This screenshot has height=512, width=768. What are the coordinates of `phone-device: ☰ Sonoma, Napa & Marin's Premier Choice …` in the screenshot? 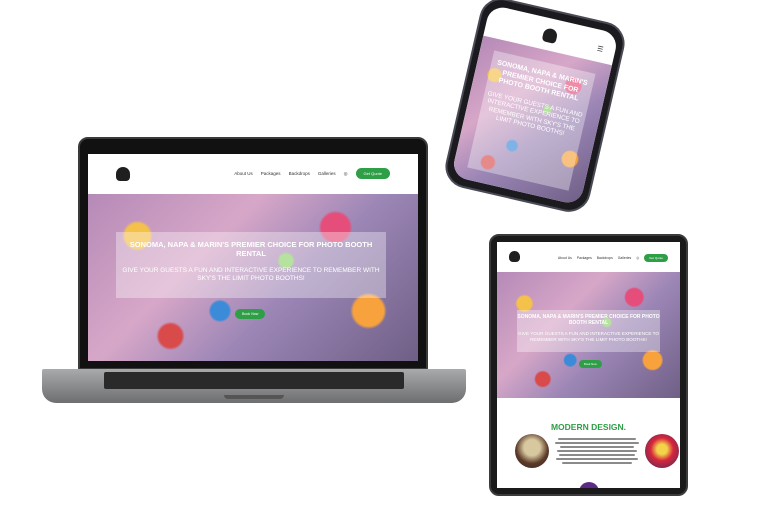 It's located at (535, 108).